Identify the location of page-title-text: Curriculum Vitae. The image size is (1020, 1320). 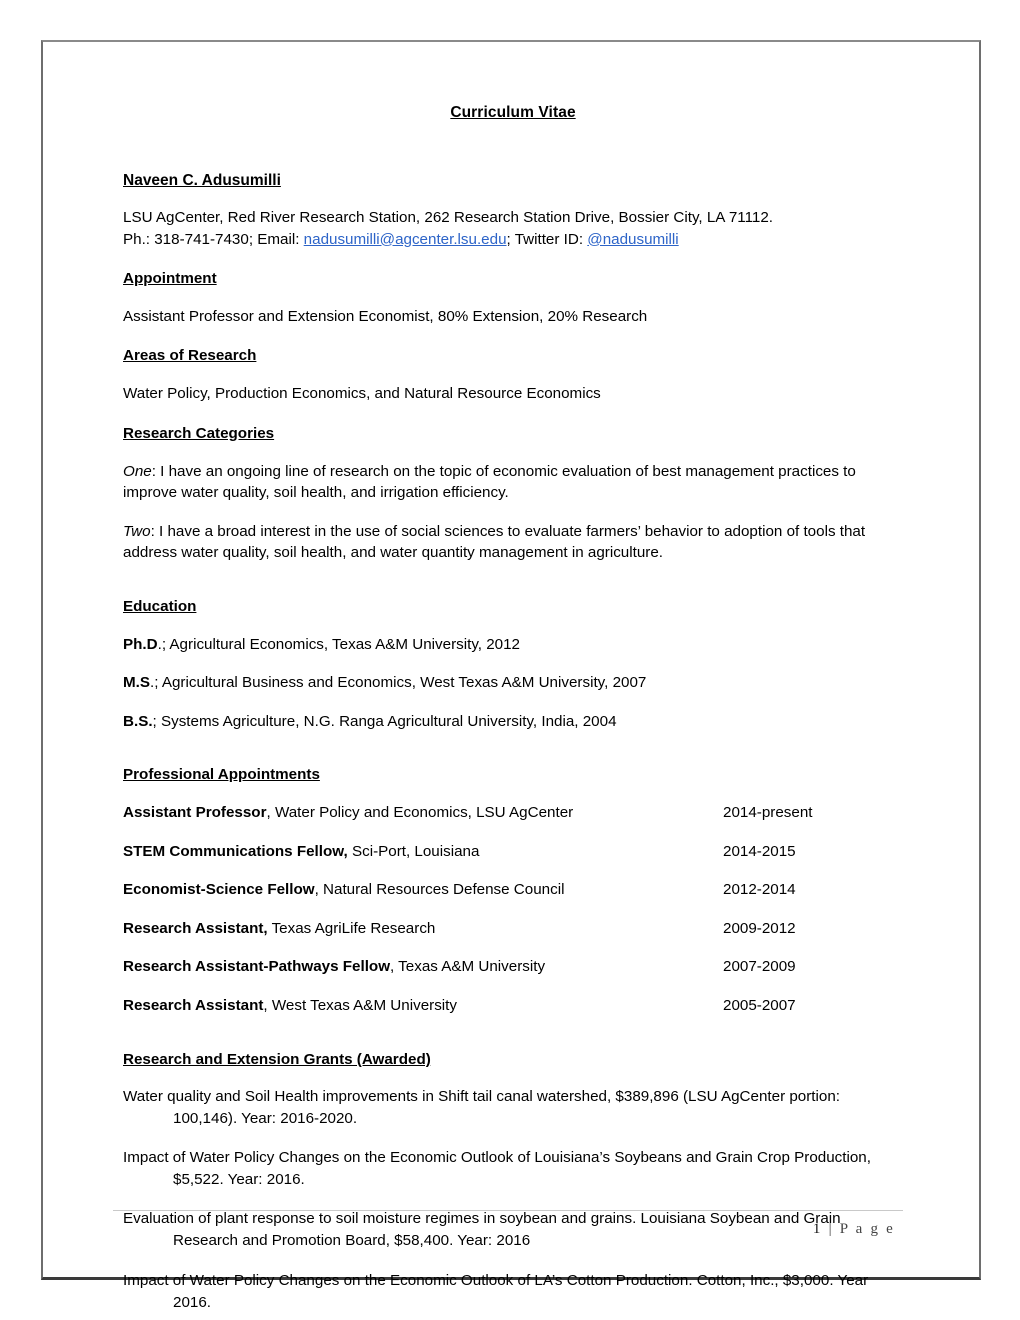
(513, 112).